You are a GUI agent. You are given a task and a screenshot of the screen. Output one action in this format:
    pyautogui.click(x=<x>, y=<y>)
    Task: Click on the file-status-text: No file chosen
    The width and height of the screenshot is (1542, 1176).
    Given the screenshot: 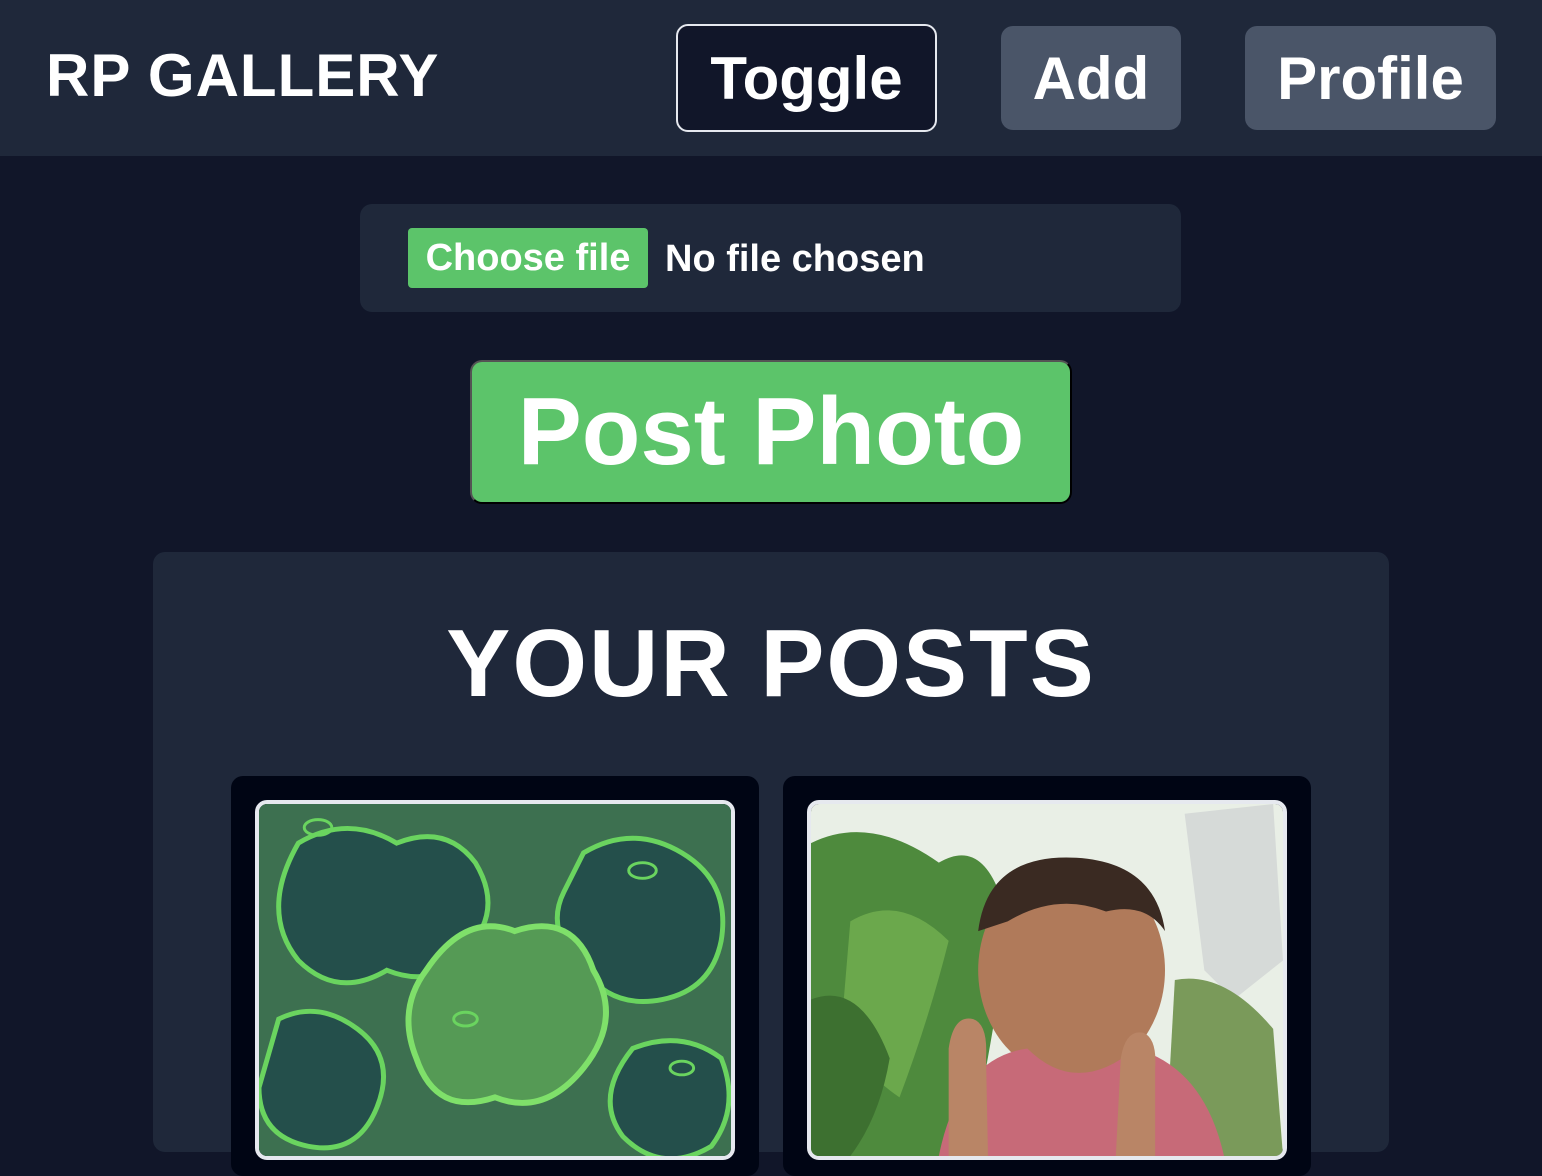 What is the action you would take?
    pyautogui.click(x=795, y=259)
    